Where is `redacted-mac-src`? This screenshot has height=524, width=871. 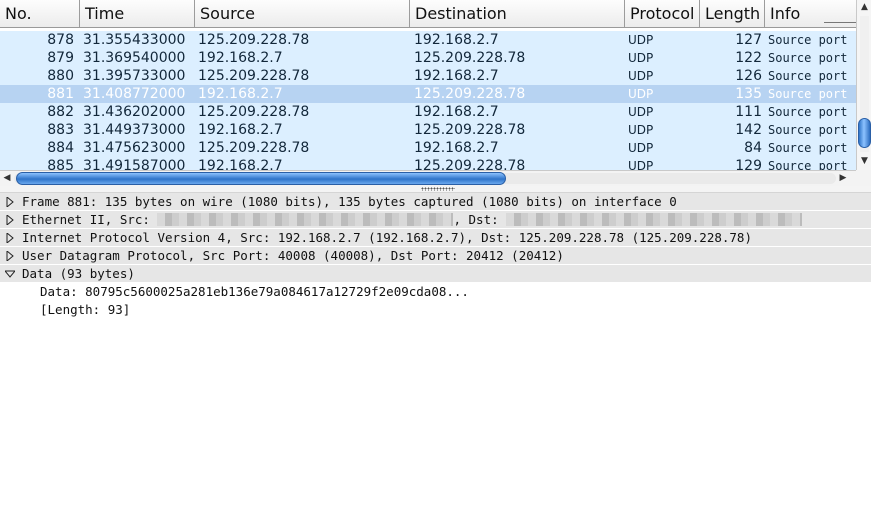
redacted-mac-src is located at coordinates (305, 219).